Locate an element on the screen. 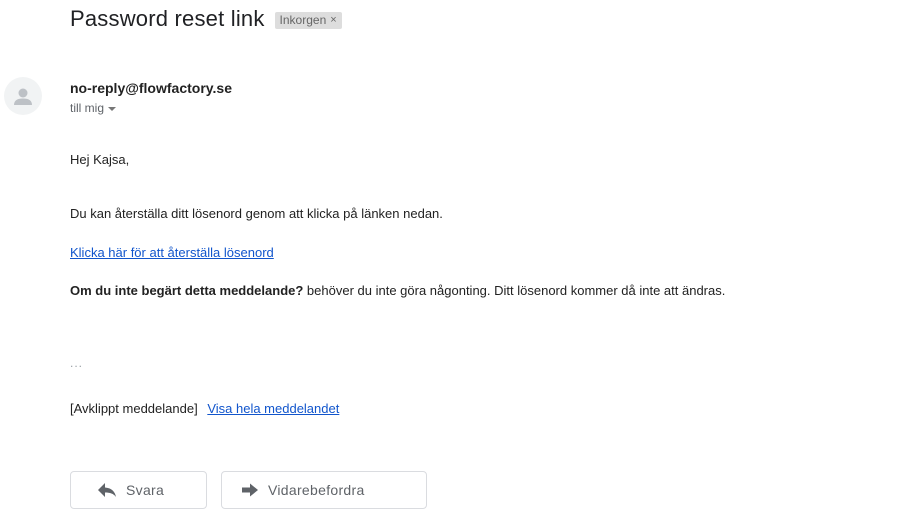 This screenshot has width=924, height=512. caret-down-icon is located at coordinates (112, 109).